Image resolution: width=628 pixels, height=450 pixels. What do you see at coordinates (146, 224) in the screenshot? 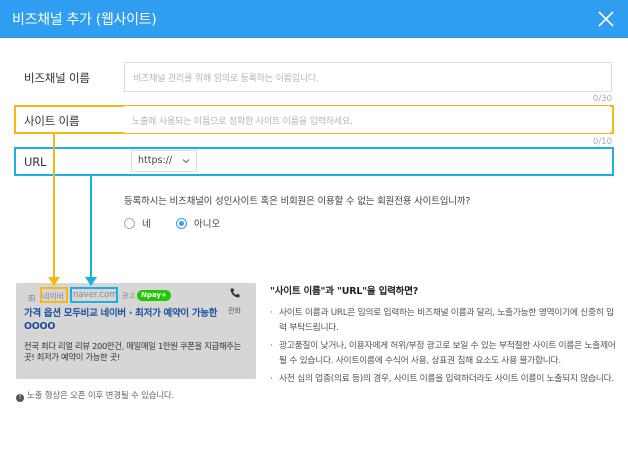
I see `radio-yes-label: 네` at bounding box center [146, 224].